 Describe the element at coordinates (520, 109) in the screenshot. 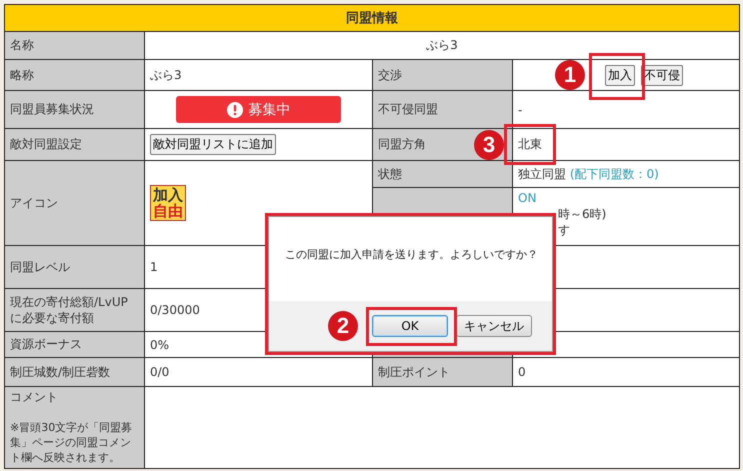

I see `cell-value: -` at that location.